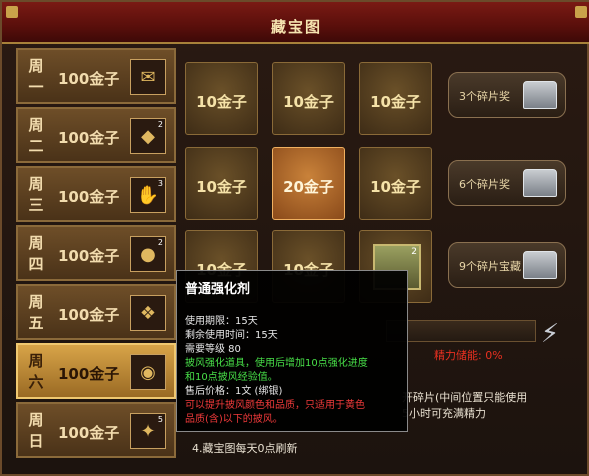 The width and height of the screenshot is (589, 476). What do you see at coordinates (148, 195) in the screenshot?
I see `hand-orb-icon: ✋ 3` at bounding box center [148, 195].